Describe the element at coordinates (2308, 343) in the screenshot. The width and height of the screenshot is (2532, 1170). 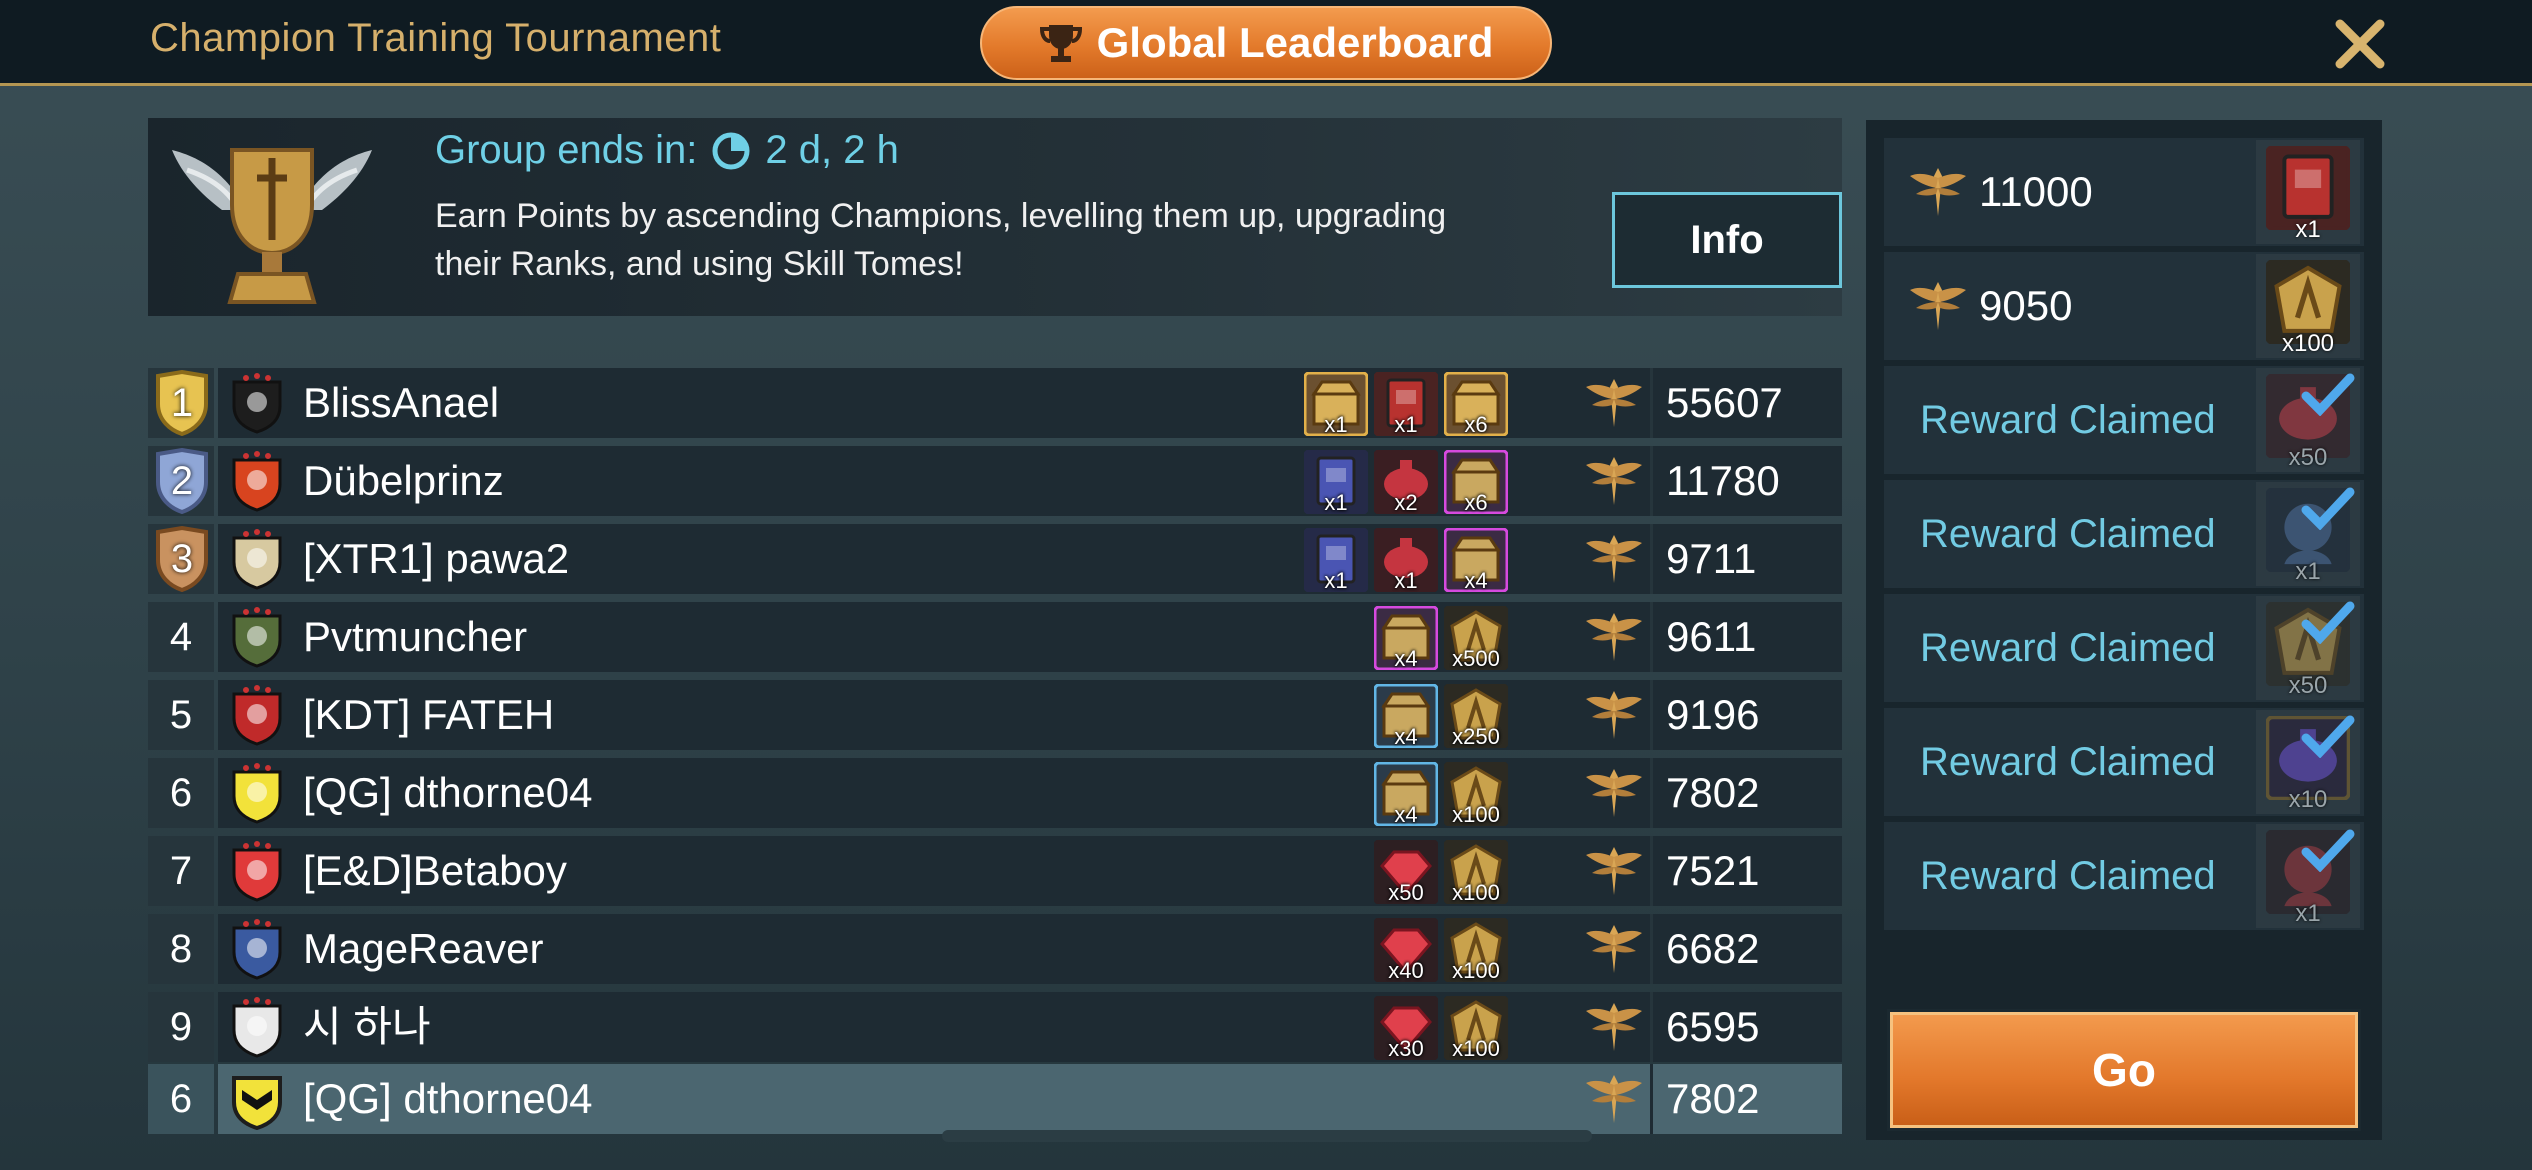
I see `milestone-reward-quantity: x100` at that location.